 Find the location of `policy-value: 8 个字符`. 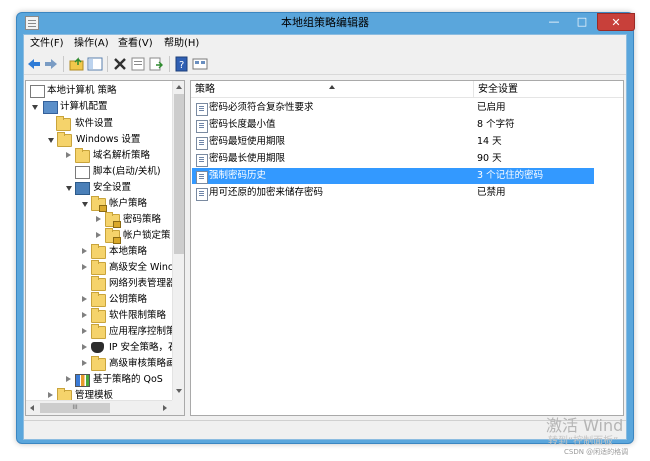

policy-value: 8 个字符 is located at coordinates (496, 124).